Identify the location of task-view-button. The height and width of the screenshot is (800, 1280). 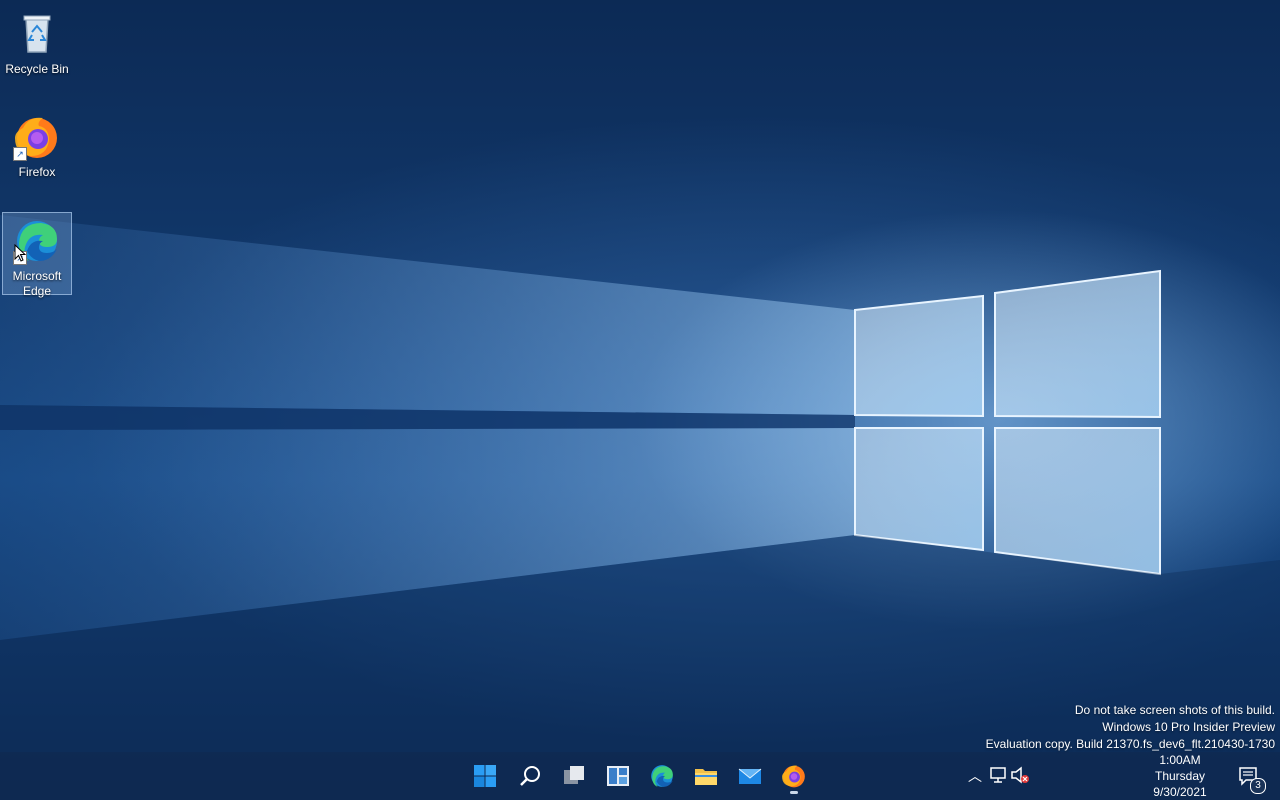
(574, 776).